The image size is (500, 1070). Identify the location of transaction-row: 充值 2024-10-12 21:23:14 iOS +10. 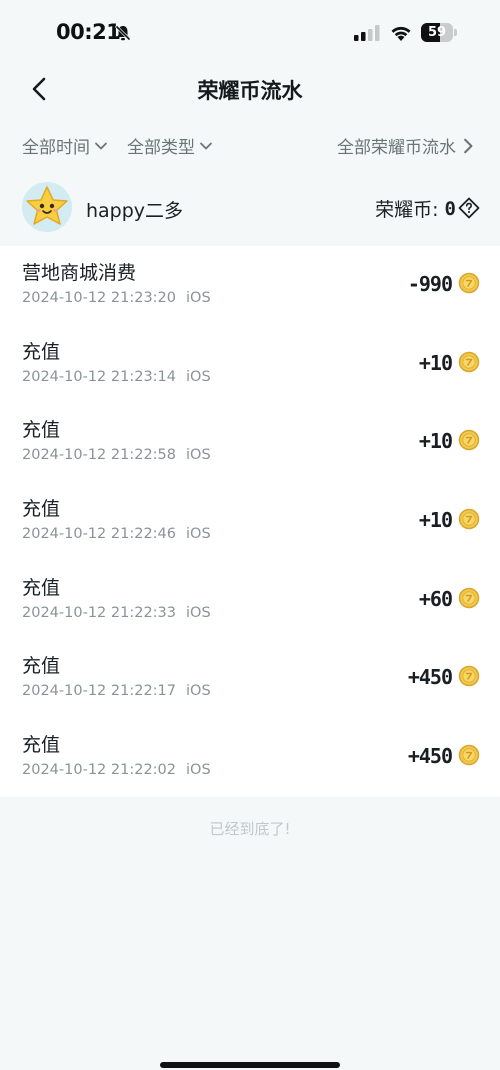
(250, 364).